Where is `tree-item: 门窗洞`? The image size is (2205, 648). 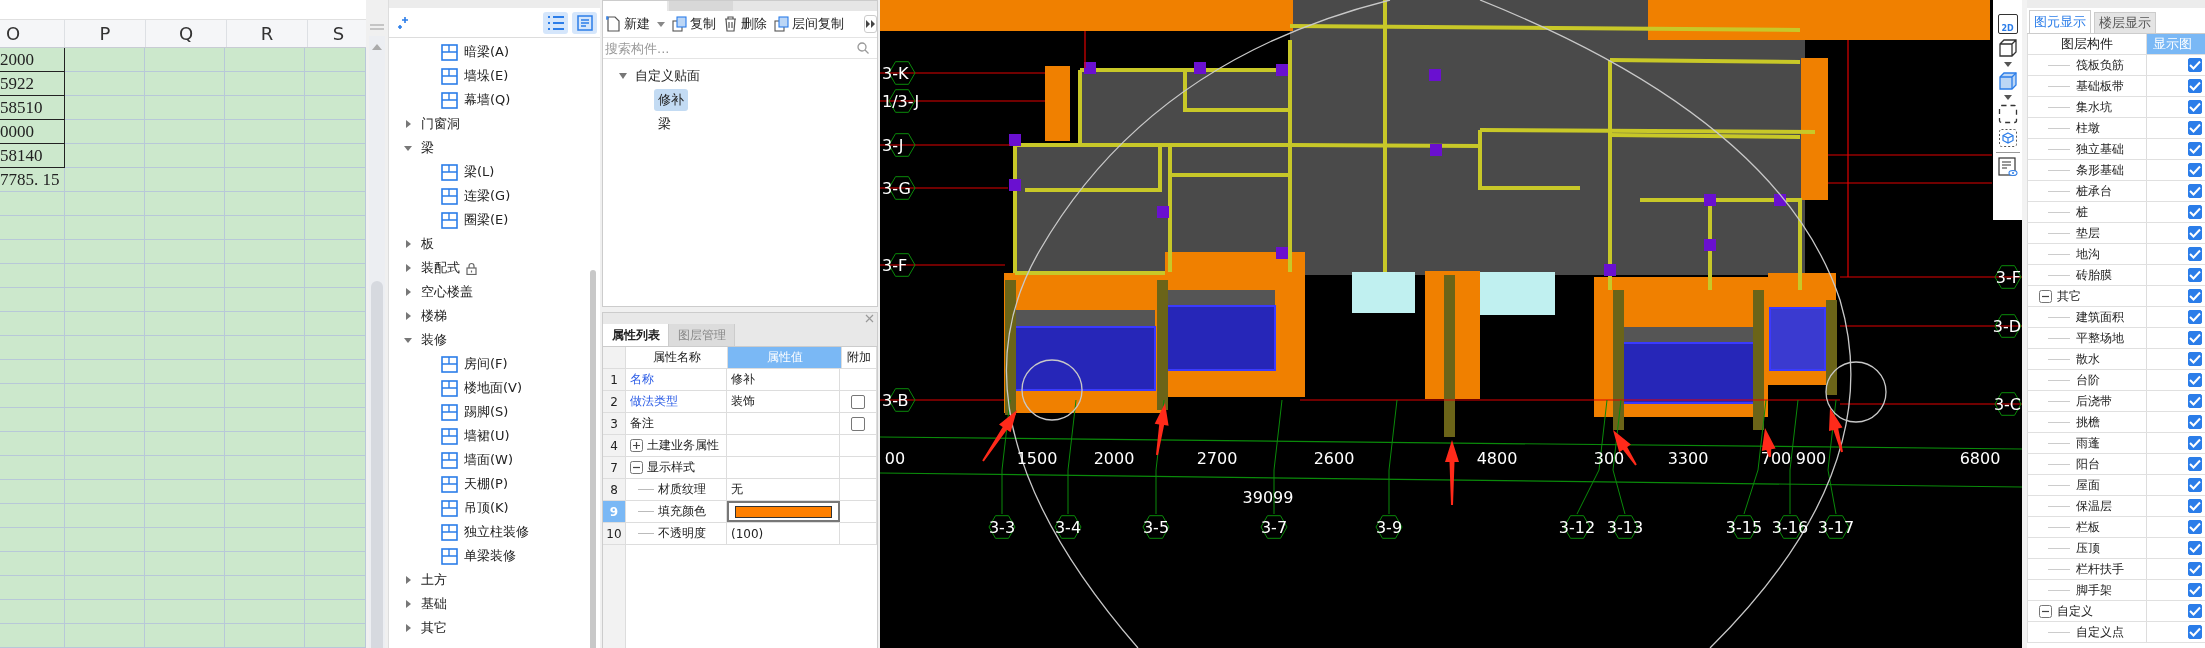 tree-item: 门窗洞 is located at coordinates (440, 124).